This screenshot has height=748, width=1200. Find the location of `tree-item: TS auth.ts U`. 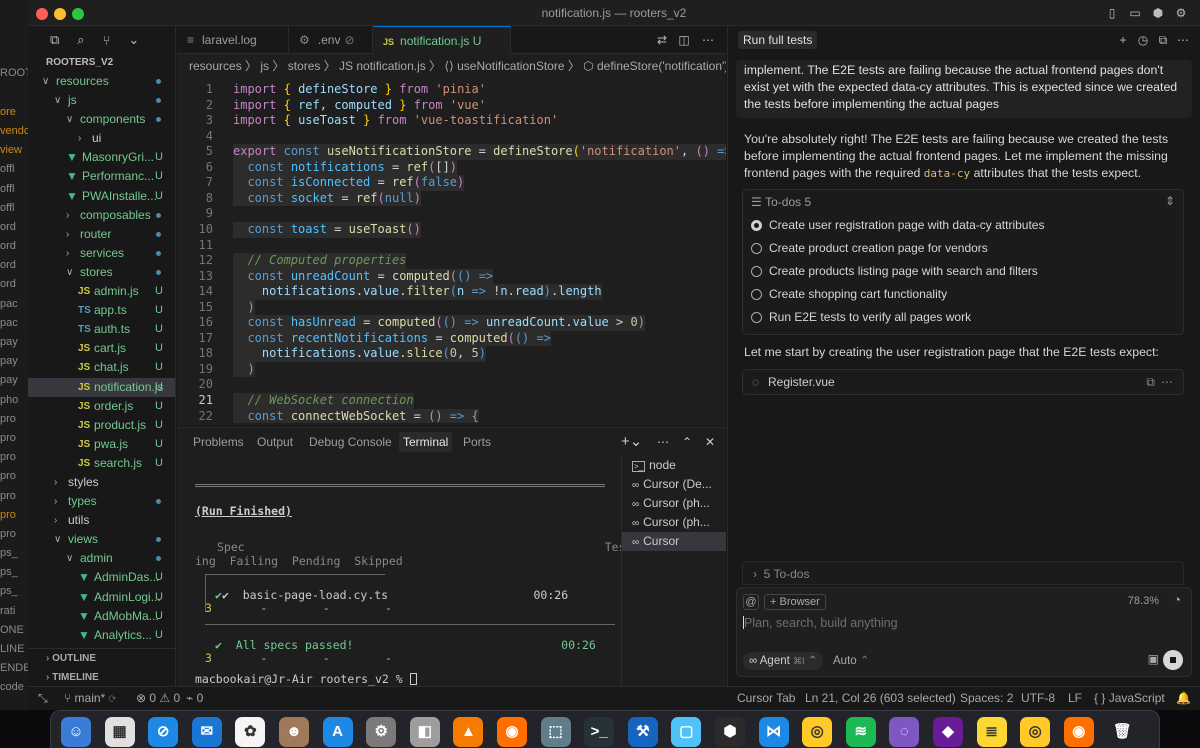

tree-item: TS auth.ts U is located at coordinates (101, 329).